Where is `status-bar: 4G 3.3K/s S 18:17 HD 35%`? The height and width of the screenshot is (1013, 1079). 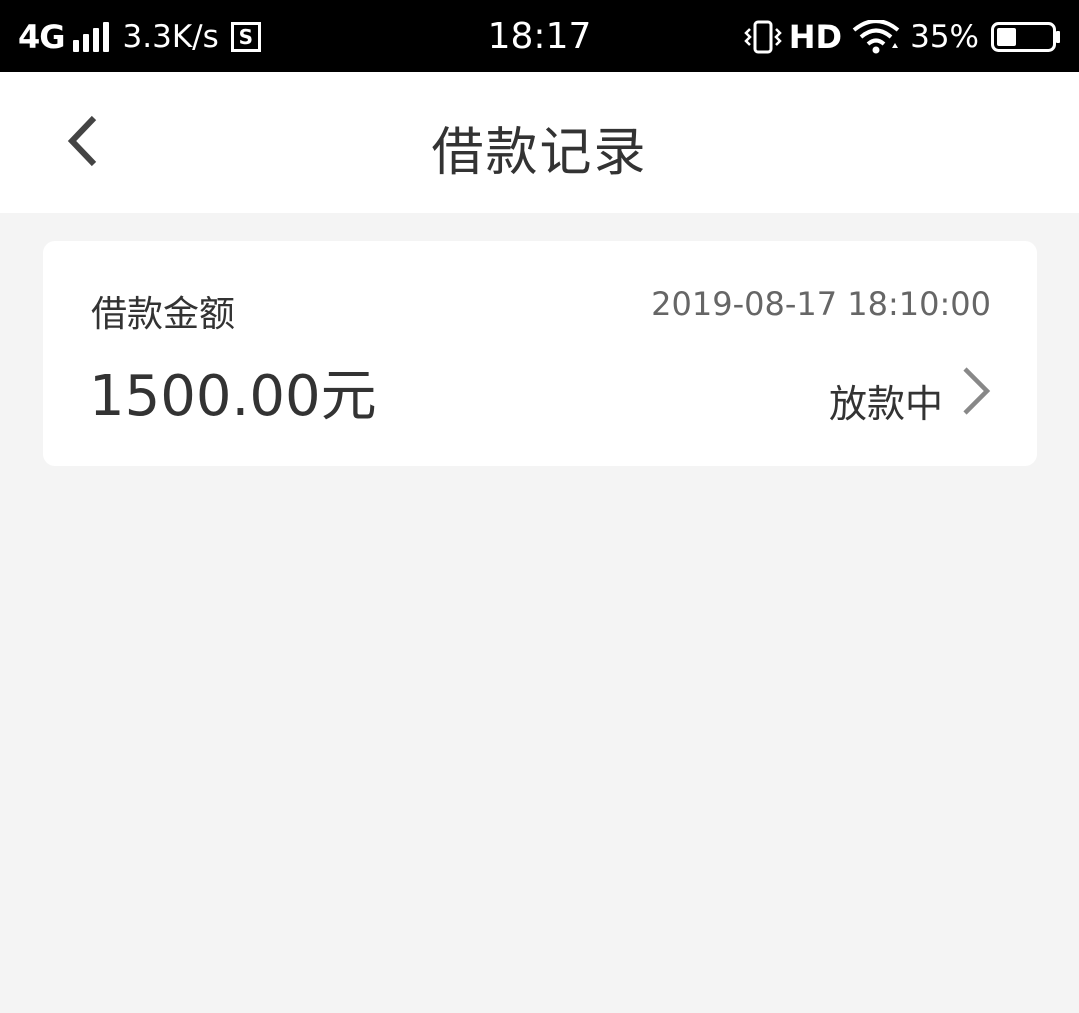
status-bar: 4G 3.3K/s S 18:17 HD 35% is located at coordinates (539, 36).